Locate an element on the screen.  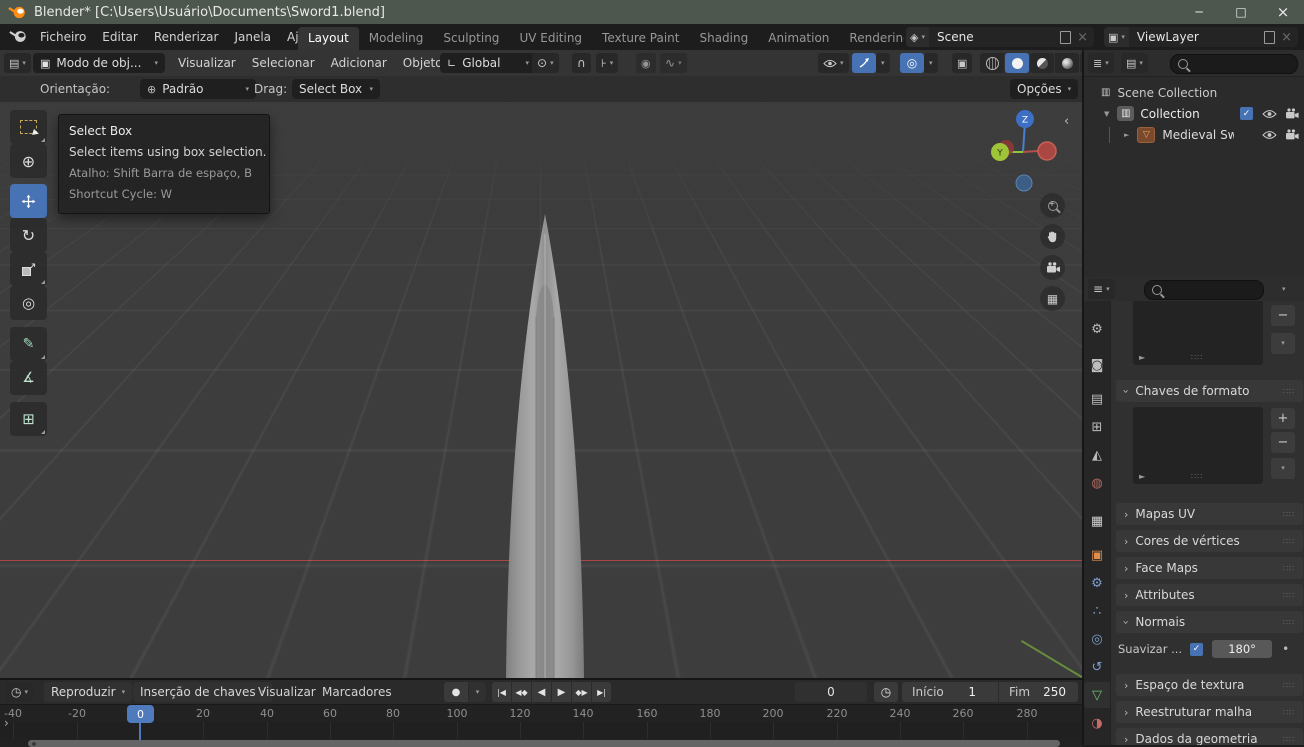
tab-object-data: ▽ is located at coordinates (1097, 695).